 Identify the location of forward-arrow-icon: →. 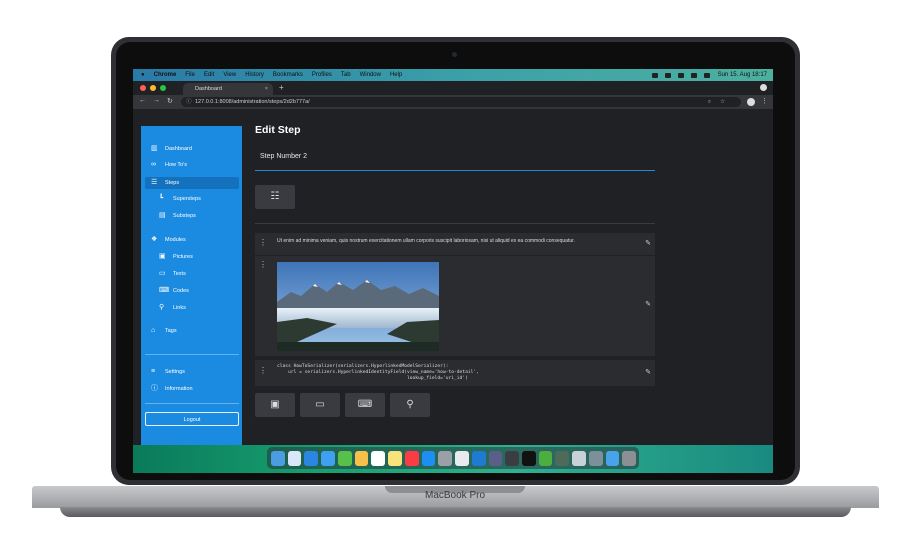
(156, 100).